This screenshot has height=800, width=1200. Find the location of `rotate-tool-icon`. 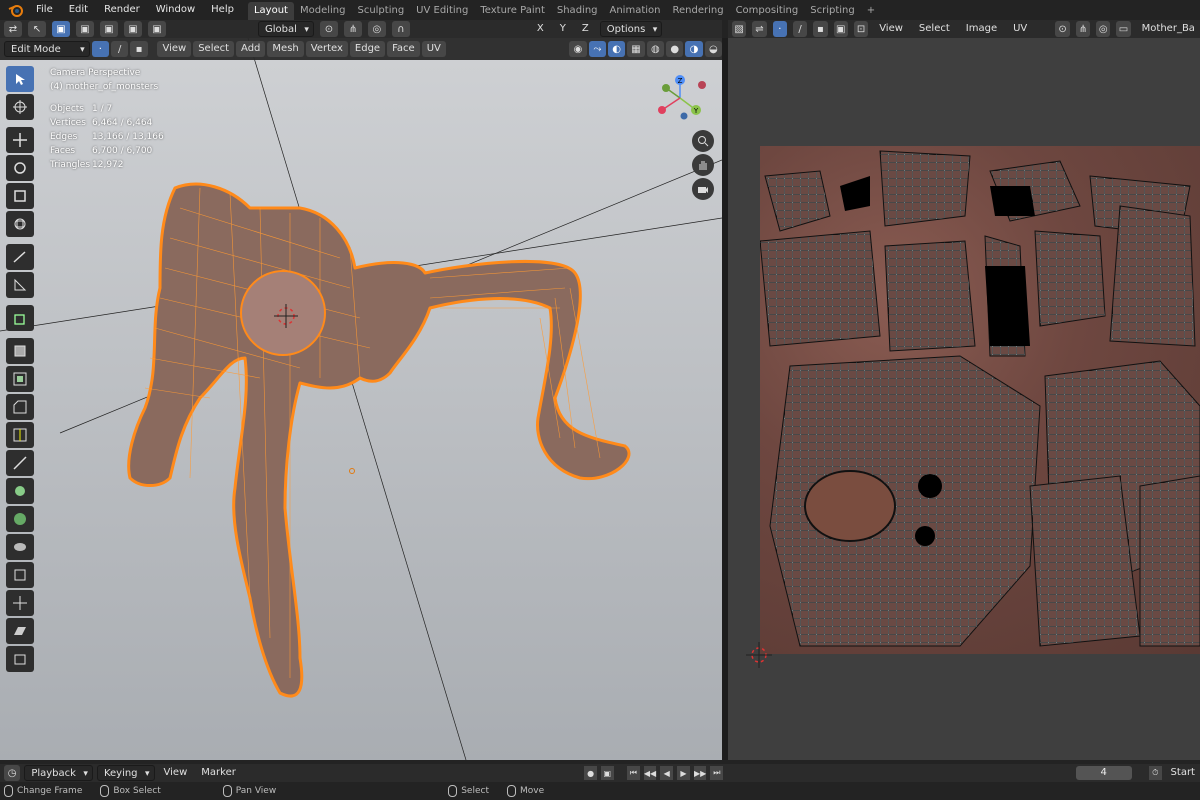

rotate-tool-icon is located at coordinates (20, 168).